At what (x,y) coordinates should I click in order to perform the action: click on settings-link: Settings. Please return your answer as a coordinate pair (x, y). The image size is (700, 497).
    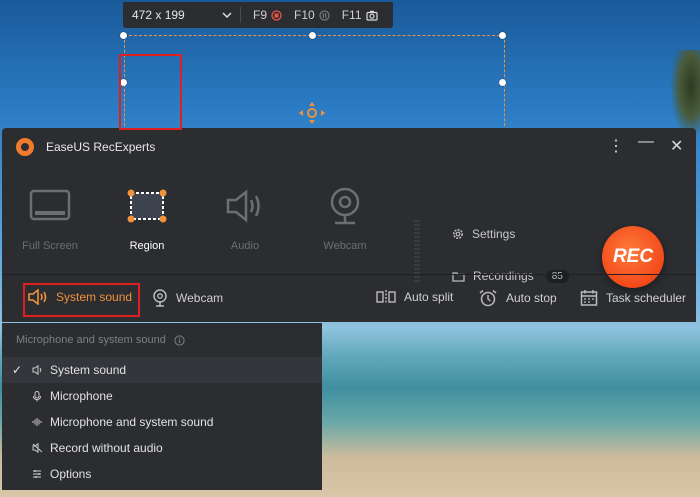
    Looking at the image, I should click on (510, 234).